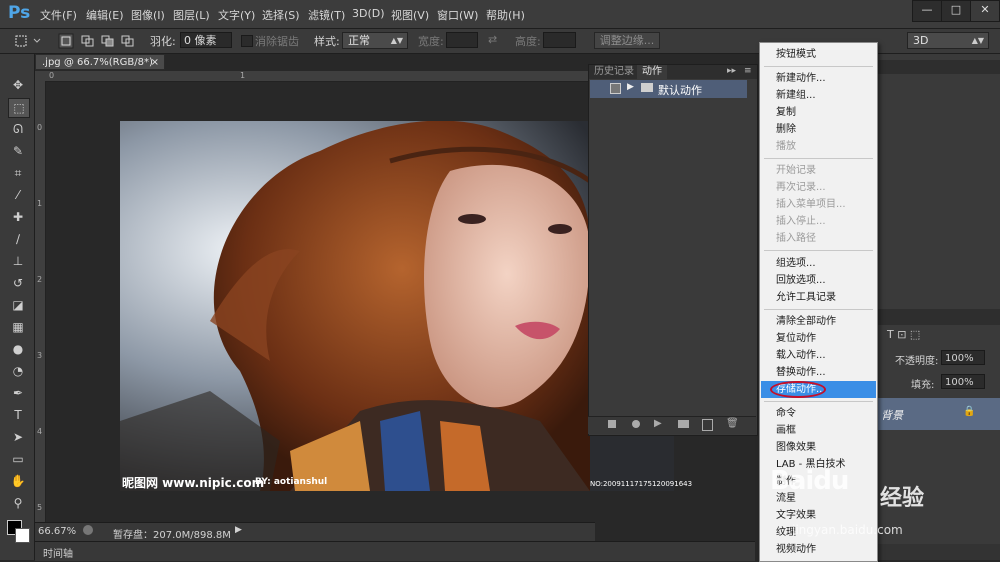 The width and height of the screenshot is (1000, 562). Describe the element at coordinates (818, 146) in the screenshot. I see `menu-item-play: 播放` at that location.